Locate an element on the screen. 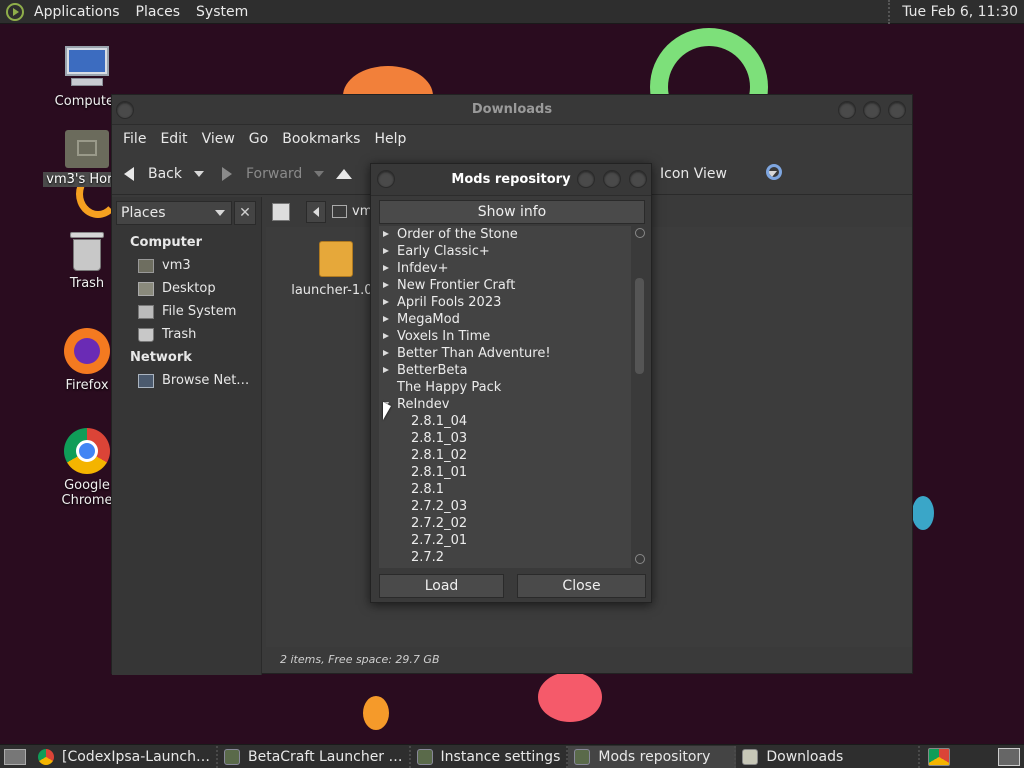 This screenshot has height=768, width=1024. scroll-up-icon is located at coordinates (640, 233).